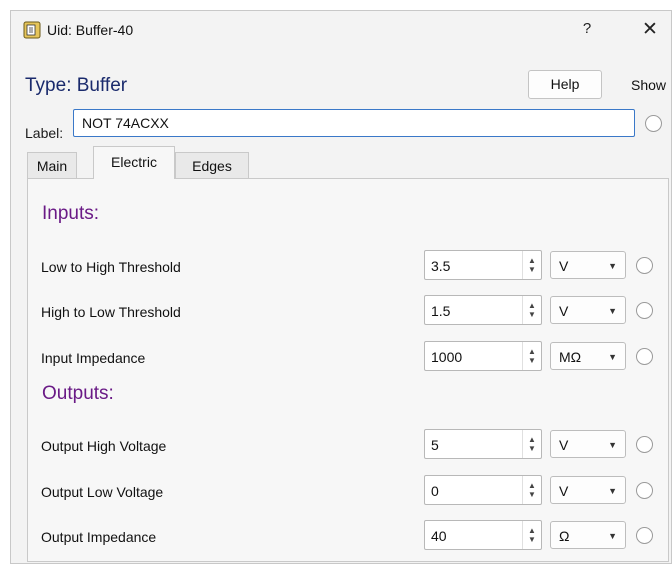  What do you see at coordinates (644, 310) in the screenshot?
I see `high-to-low-threshold-radio` at bounding box center [644, 310].